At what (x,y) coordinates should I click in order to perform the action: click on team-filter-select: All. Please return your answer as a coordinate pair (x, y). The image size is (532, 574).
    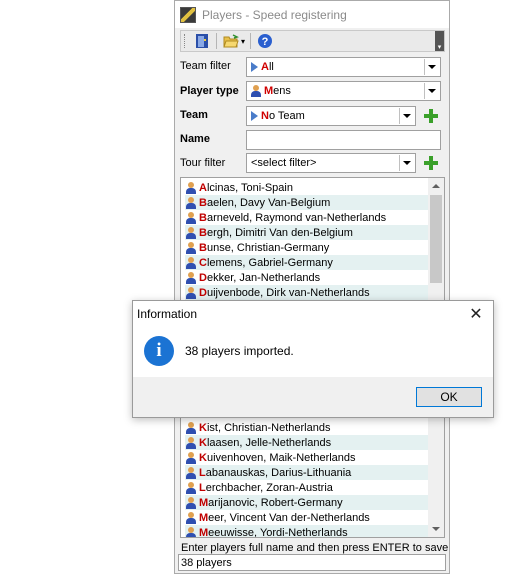
    Looking at the image, I should click on (343, 67).